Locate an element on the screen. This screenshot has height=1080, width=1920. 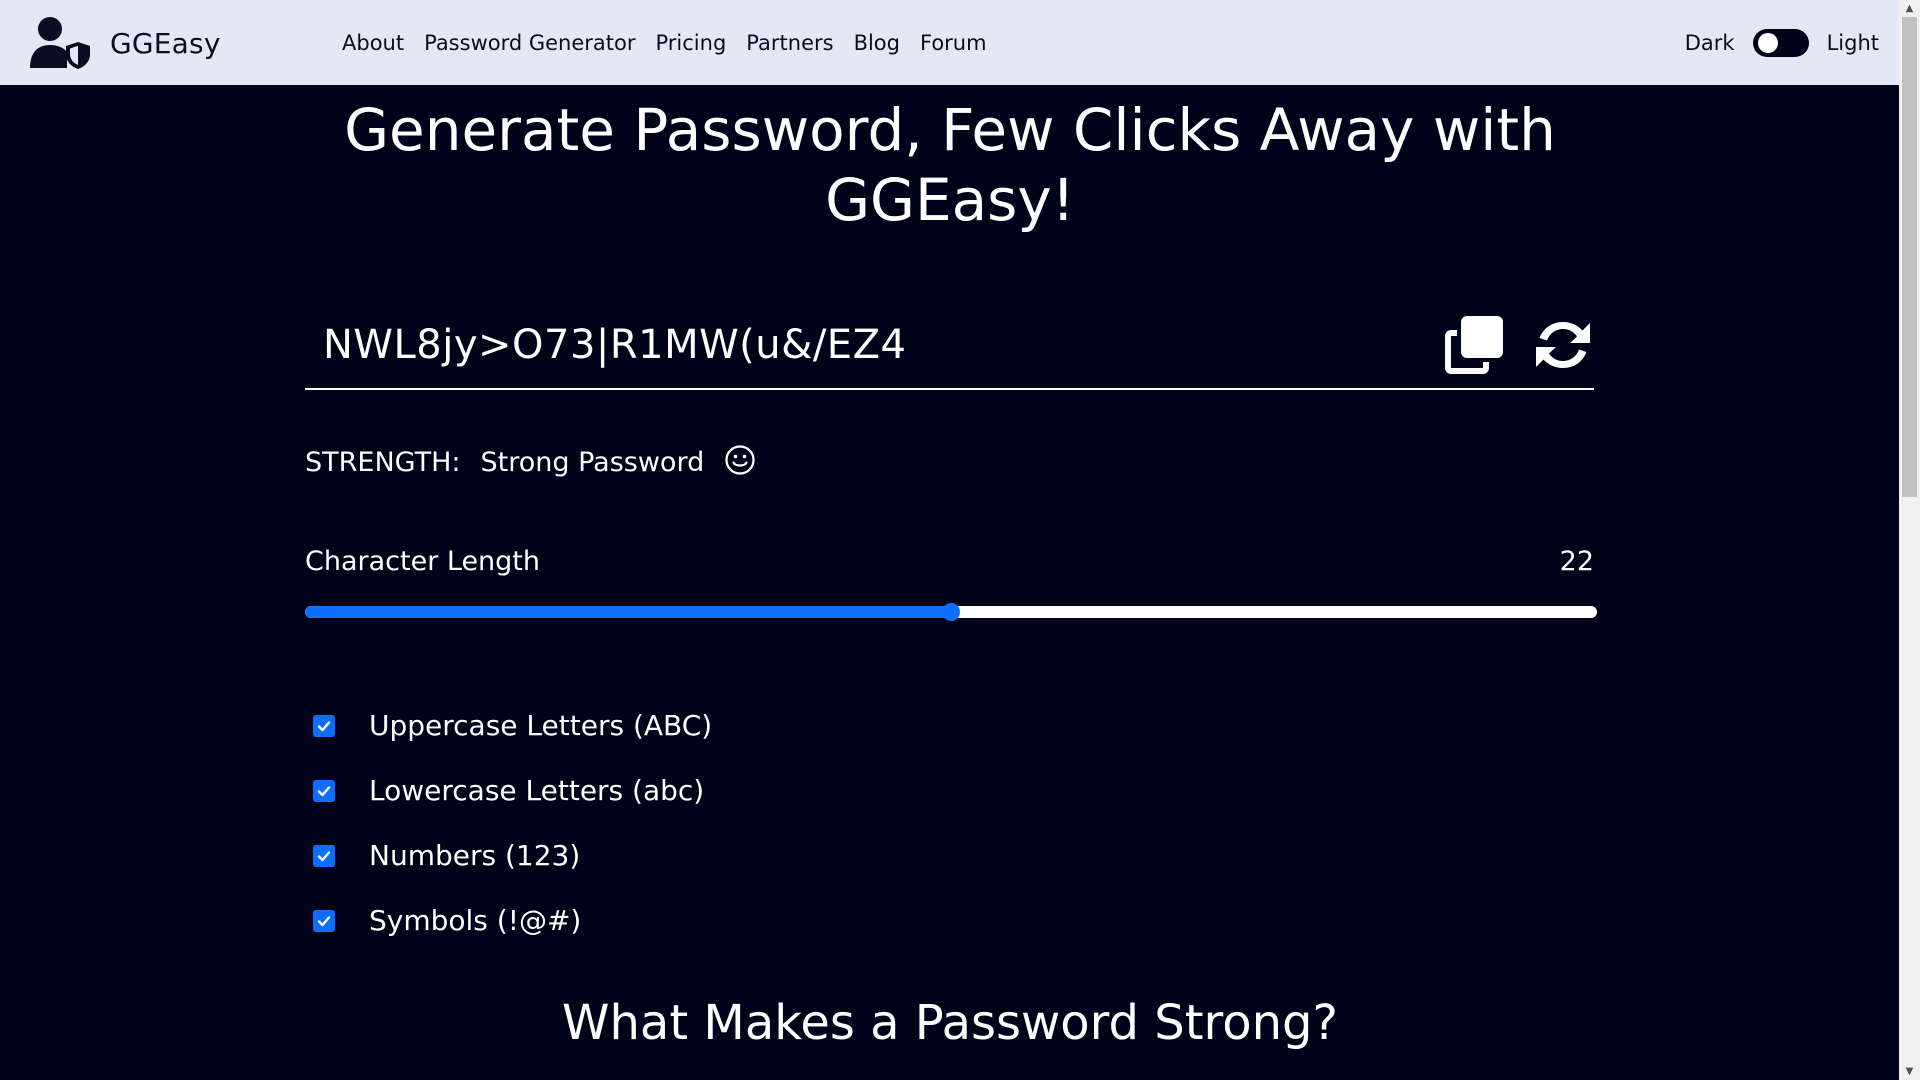
length-value: 22 is located at coordinates (1576, 561).